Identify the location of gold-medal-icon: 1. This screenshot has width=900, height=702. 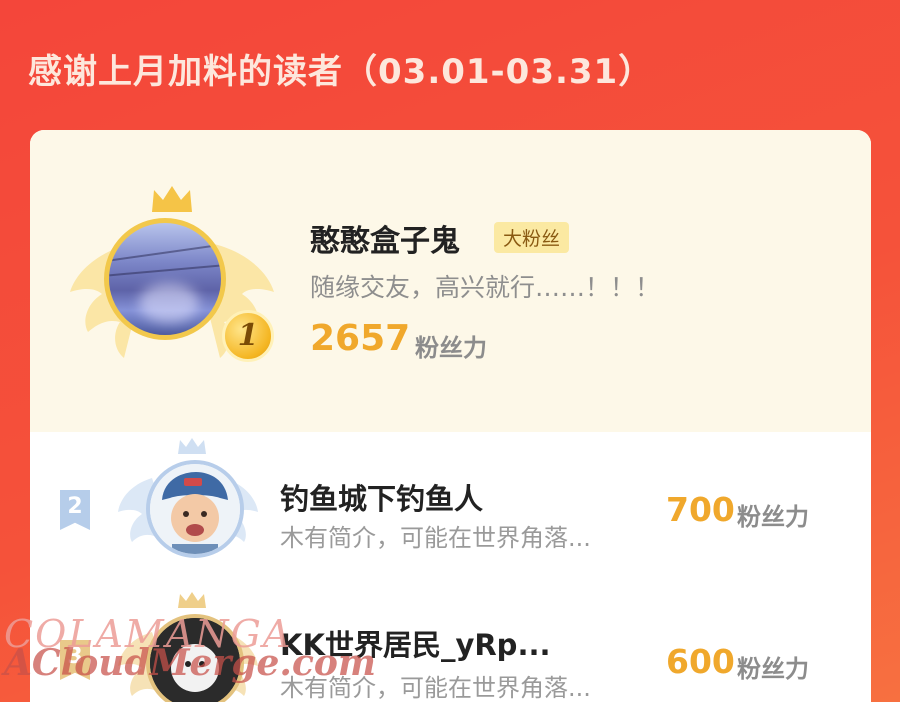
(248, 336).